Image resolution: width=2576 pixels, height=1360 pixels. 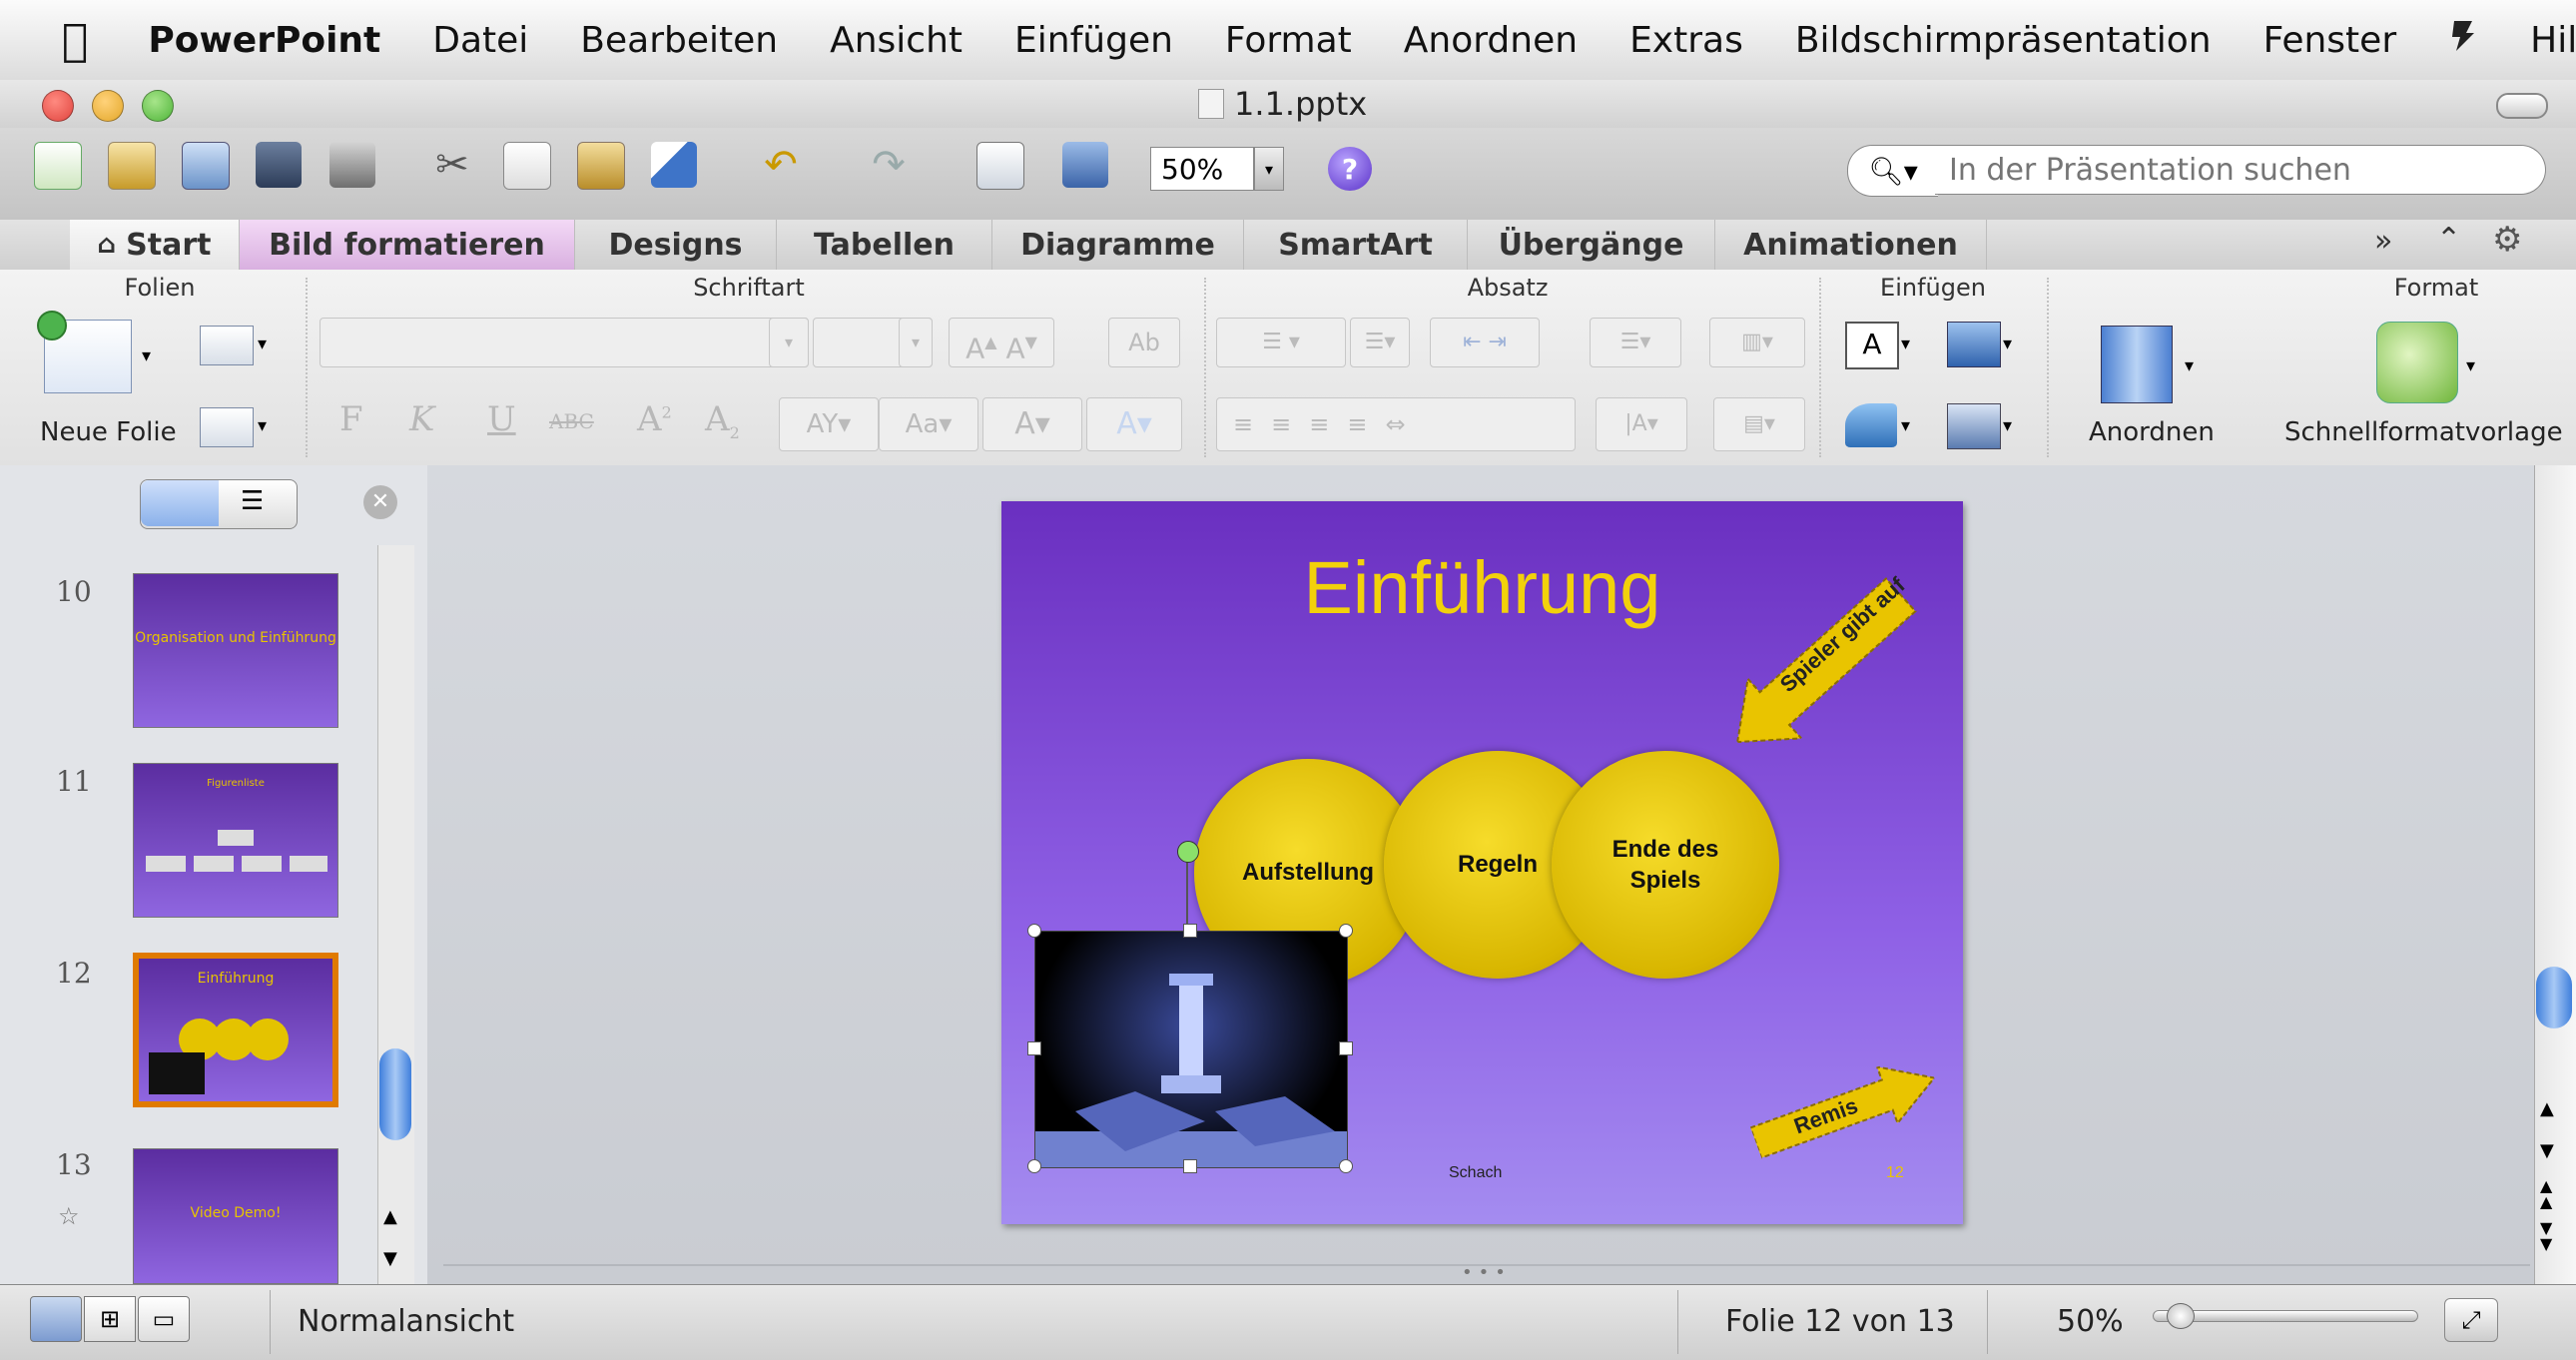 What do you see at coordinates (1974, 344) in the screenshot?
I see `insert-picture-ribbon-icon` at bounding box center [1974, 344].